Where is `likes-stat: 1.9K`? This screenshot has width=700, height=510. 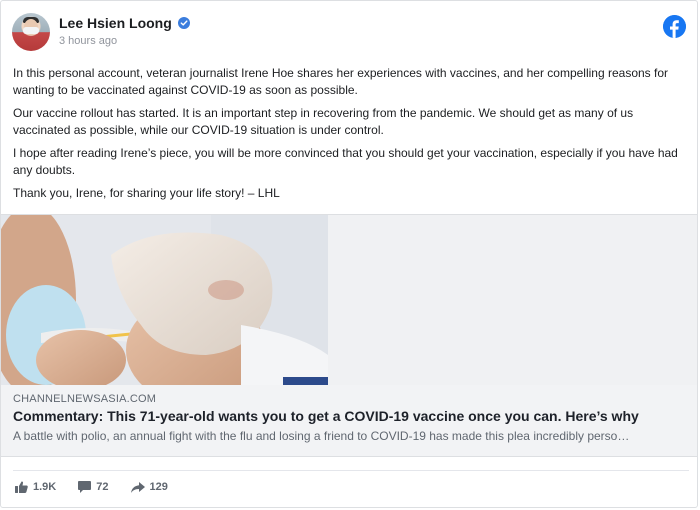 likes-stat: 1.9K is located at coordinates (35, 487).